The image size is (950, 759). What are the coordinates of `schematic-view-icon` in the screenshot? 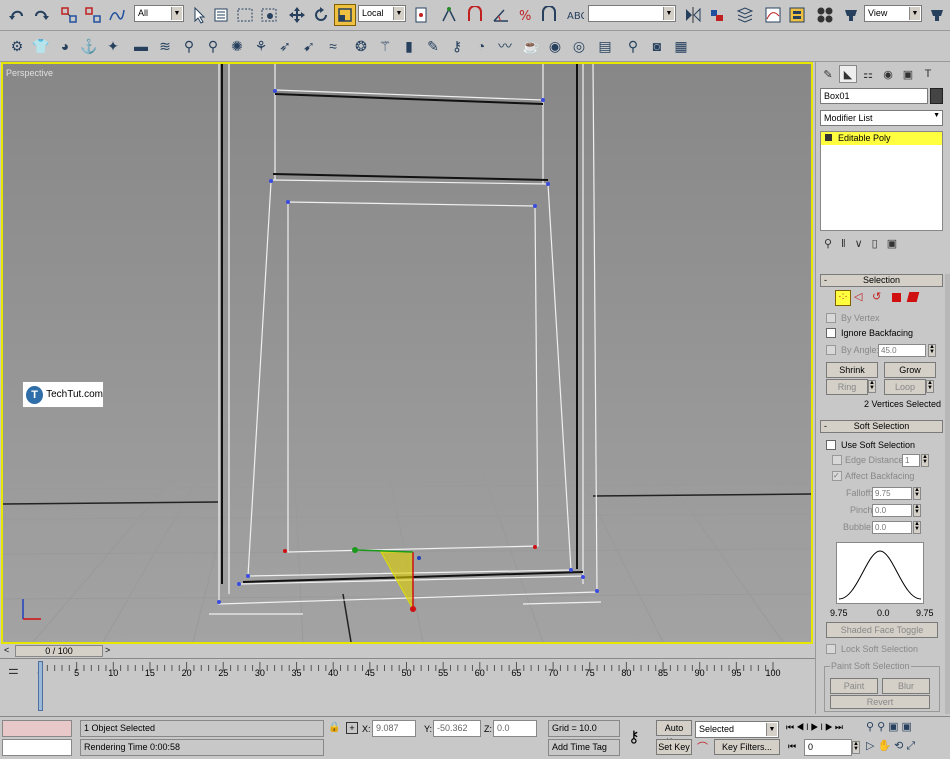 It's located at (797, 15).